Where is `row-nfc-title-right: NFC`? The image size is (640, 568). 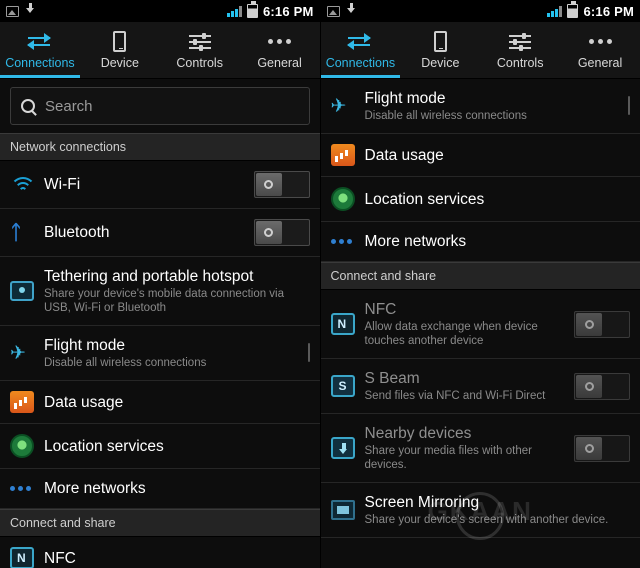
row-nfc-title-right: NFC is located at coordinates (380, 309).